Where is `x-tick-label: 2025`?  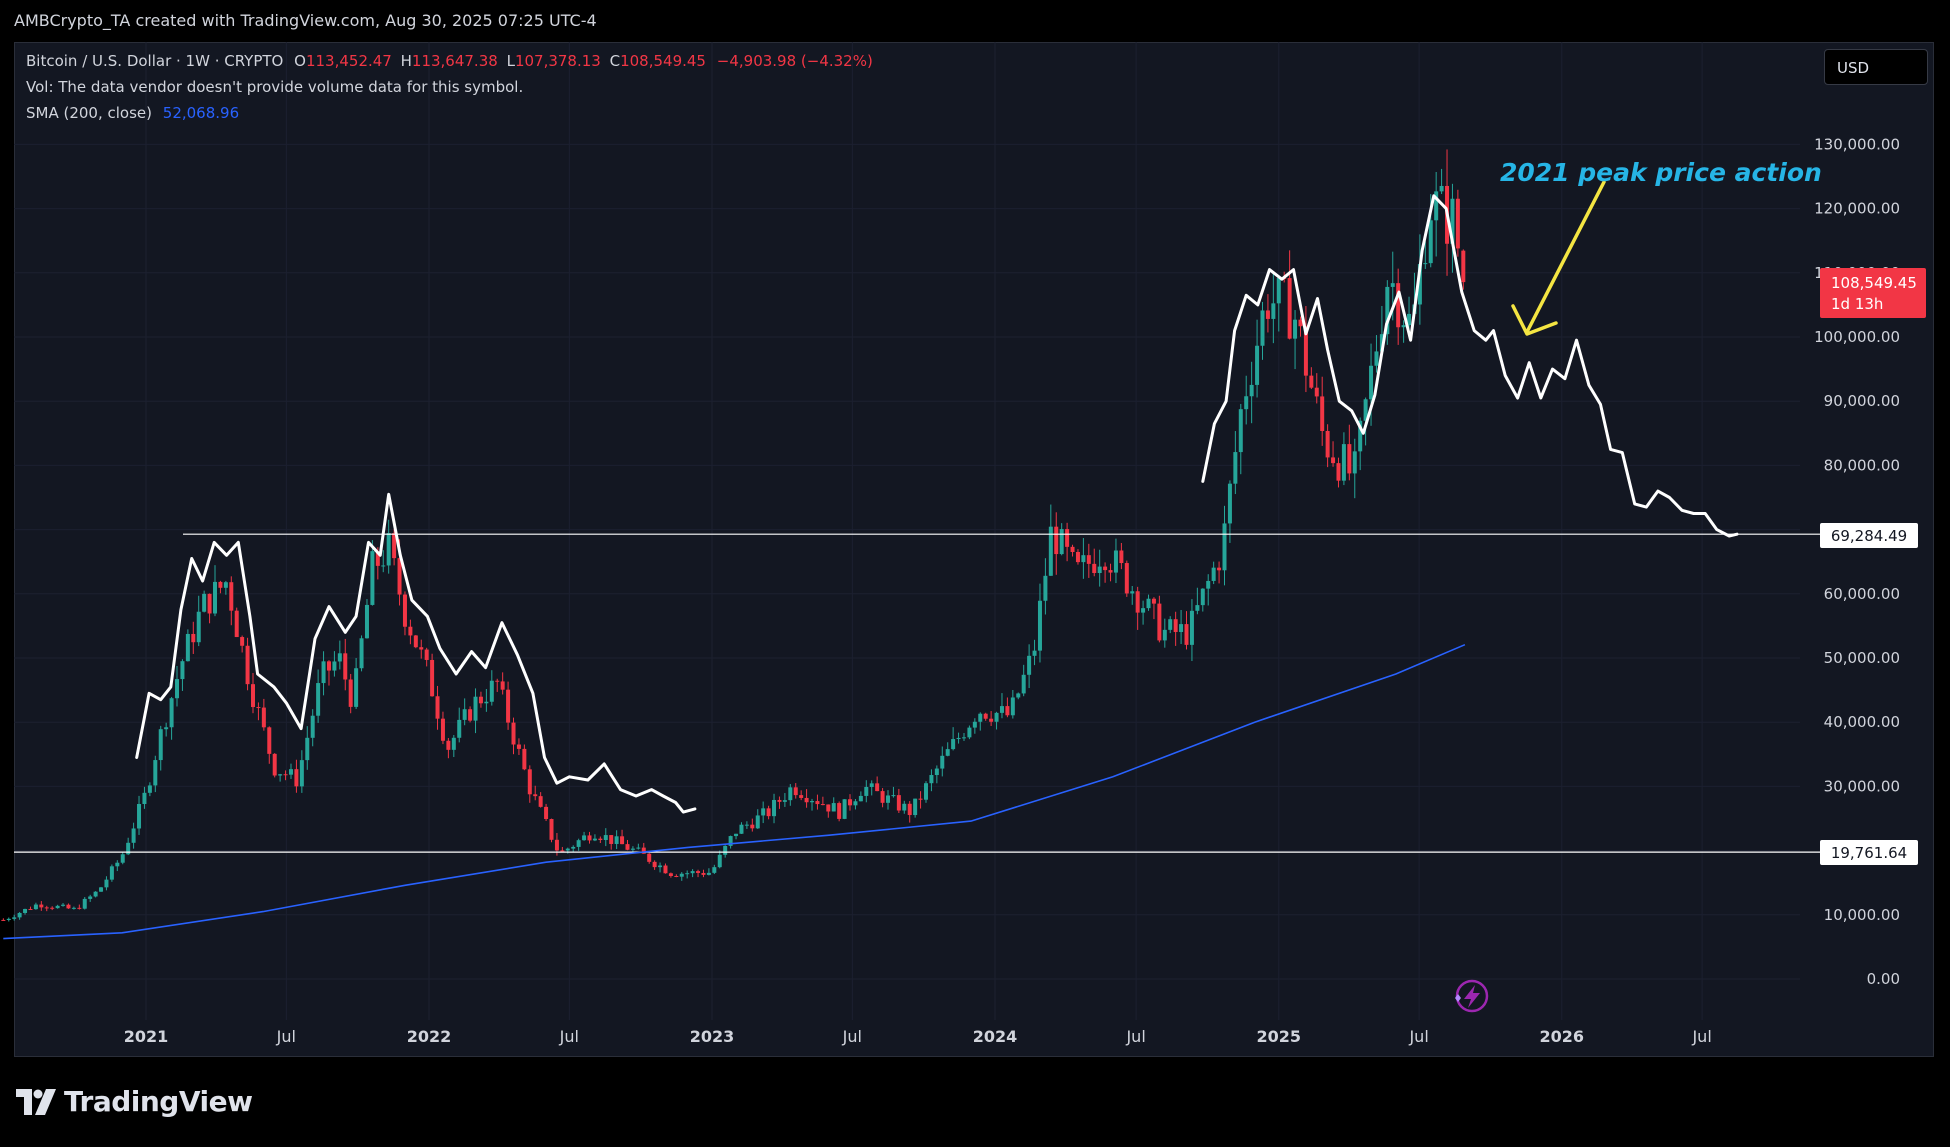 x-tick-label: 2025 is located at coordinates (1279, 1036).